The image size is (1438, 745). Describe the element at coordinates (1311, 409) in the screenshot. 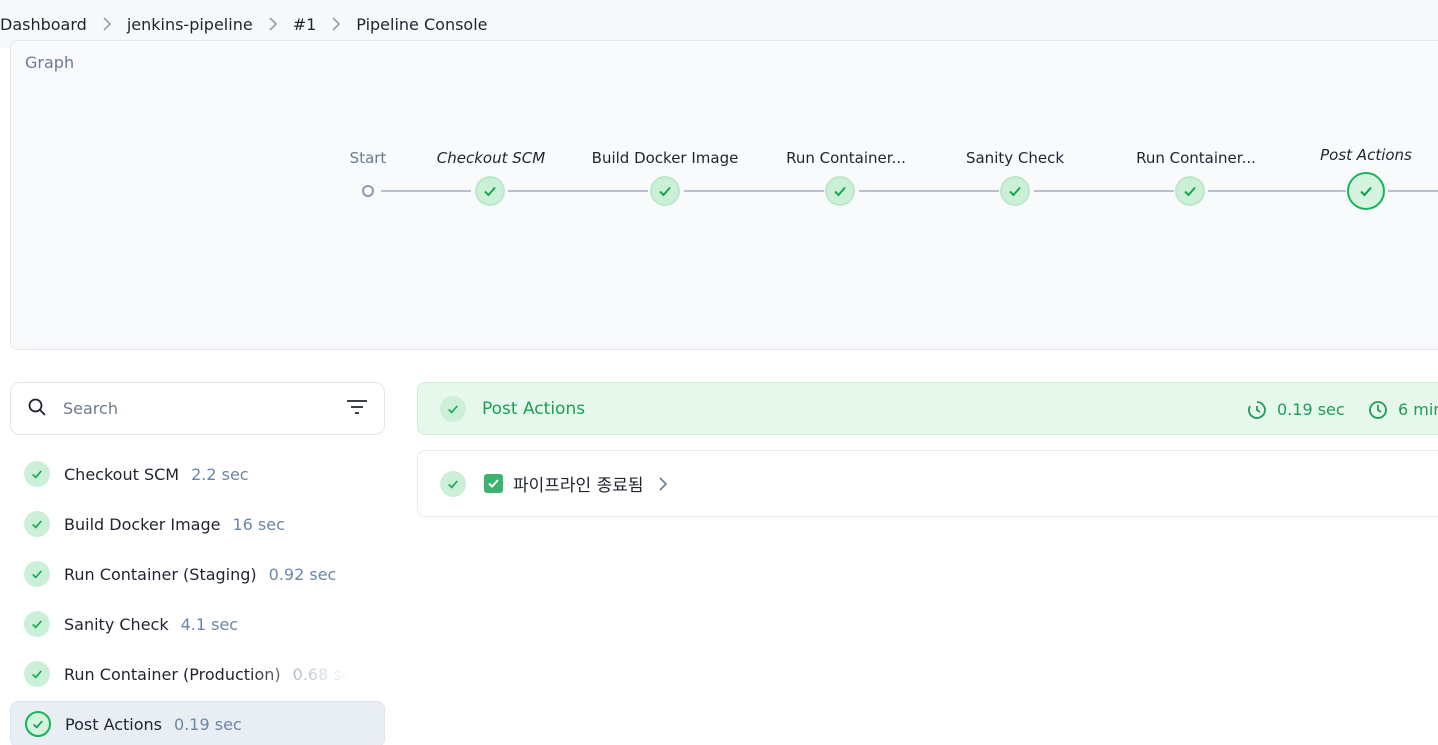

I see `stage-duration-text: 0.19 sec` at that location.